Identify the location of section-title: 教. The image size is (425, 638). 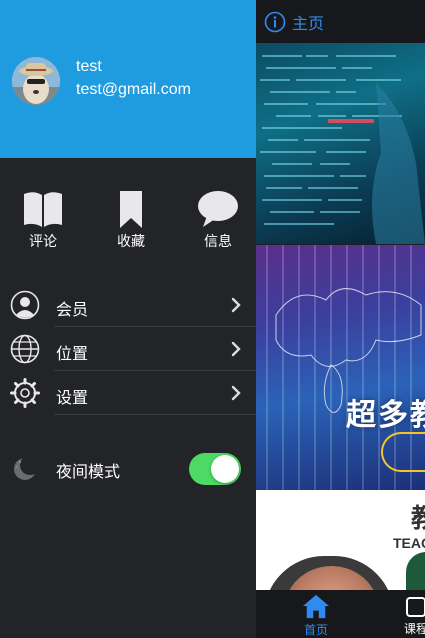
(418, 518).